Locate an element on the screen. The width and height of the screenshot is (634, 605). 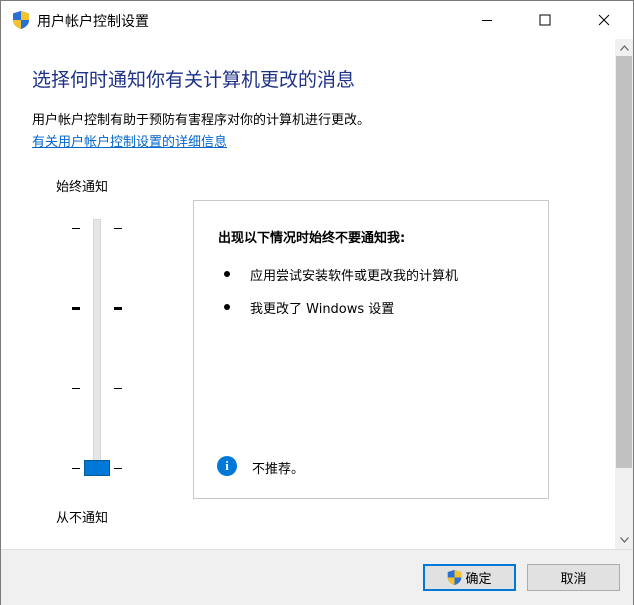
chevron-down-icon is located at coordinates (624, 539).